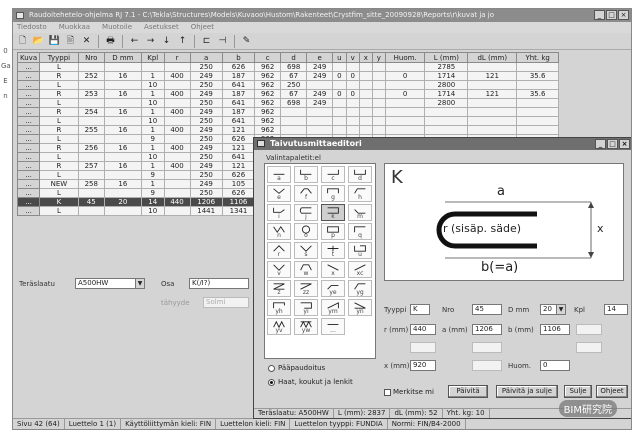 The width and height of the screenshot is (640, 438). Describe the element at coordinates (306, 326) in the screenshot. I see `shape-option-yw: yw` at that location.